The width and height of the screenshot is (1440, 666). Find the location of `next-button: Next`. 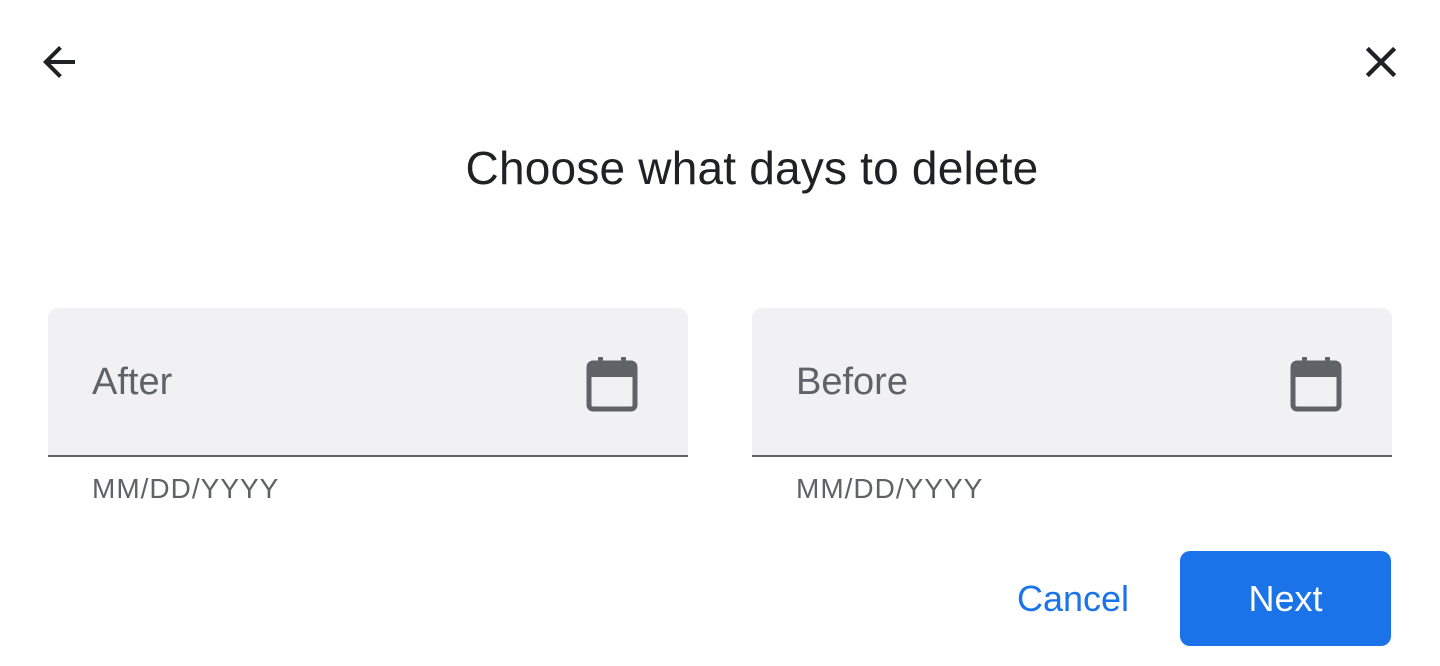

next-button: Next is located at coordinates (1285, 598).